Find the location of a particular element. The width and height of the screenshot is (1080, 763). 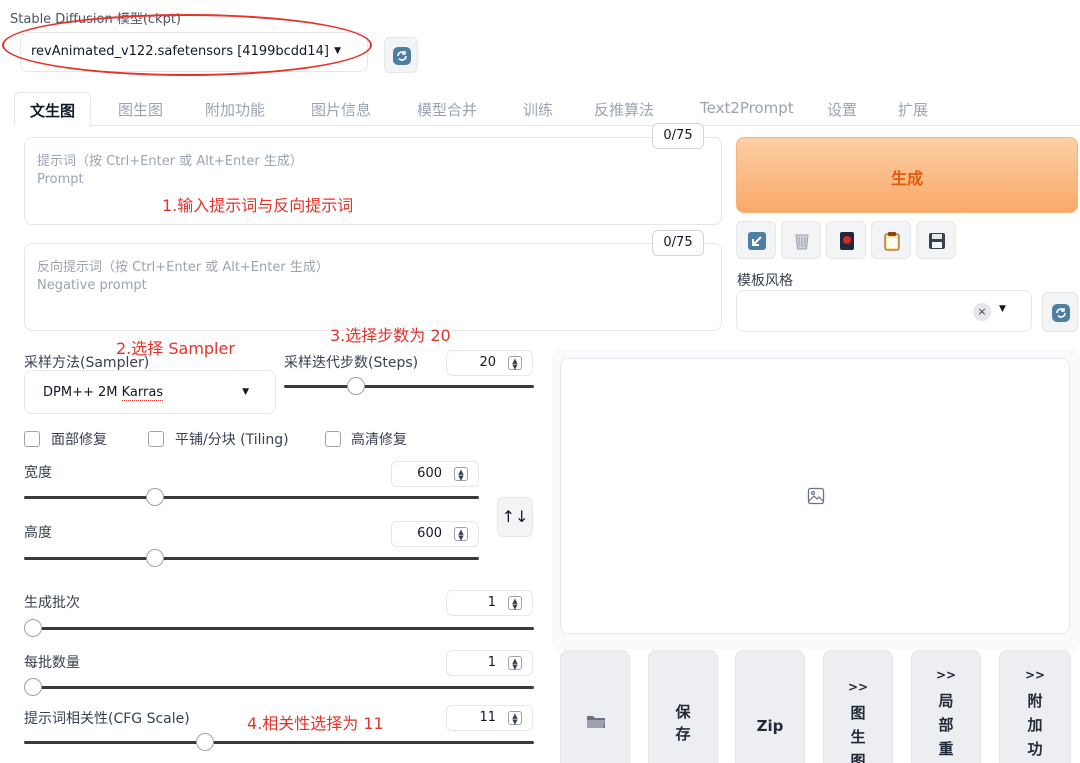

tab-settings: 设置 is located at coordinates (842, 109).